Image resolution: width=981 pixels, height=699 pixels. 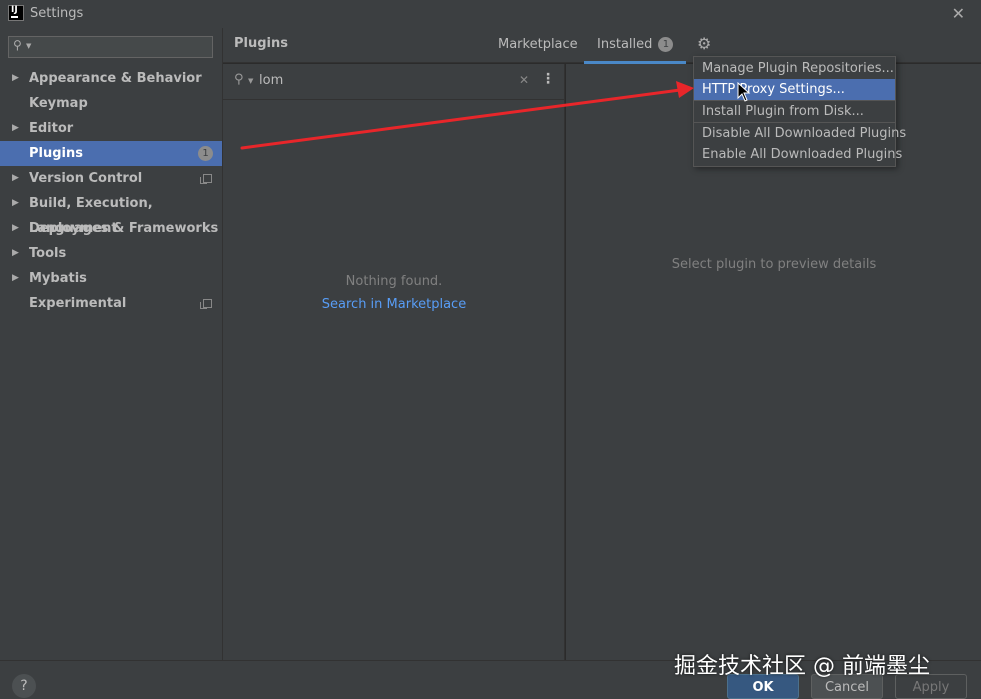 I want to click on sidebar-item-build-execution-deployment: ▶ Build, Execution, Deployment, so click(x=111, y=213).